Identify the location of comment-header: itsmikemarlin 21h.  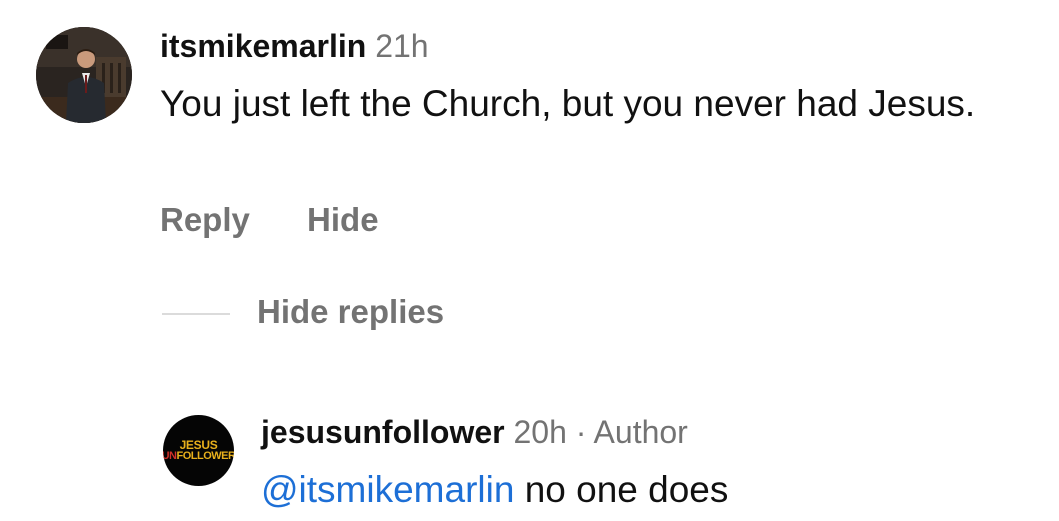
(294, 46).